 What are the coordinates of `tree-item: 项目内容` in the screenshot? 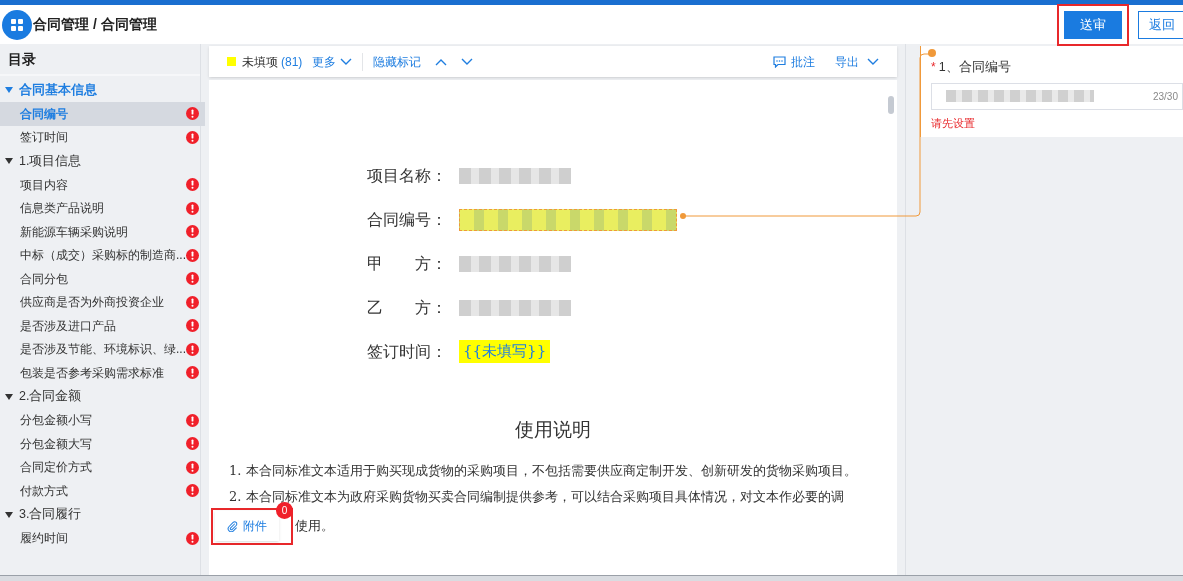 It's located at (102, 185).